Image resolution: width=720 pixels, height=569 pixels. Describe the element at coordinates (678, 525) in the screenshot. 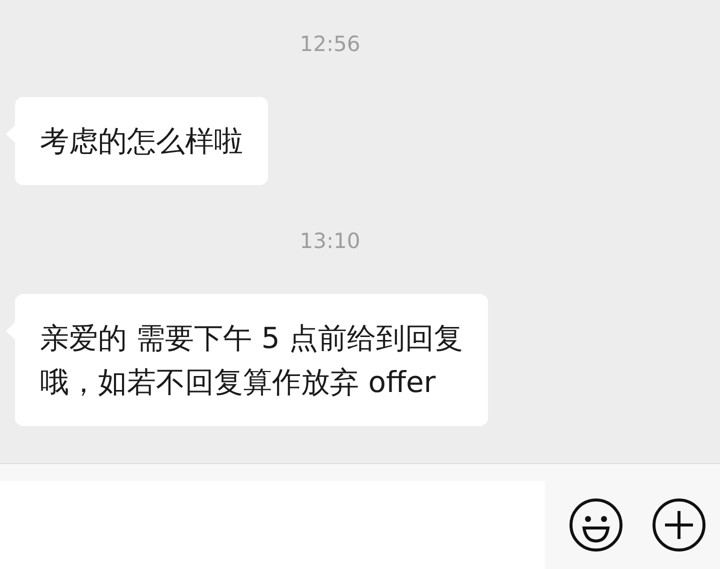

I see `add-button` at that location.